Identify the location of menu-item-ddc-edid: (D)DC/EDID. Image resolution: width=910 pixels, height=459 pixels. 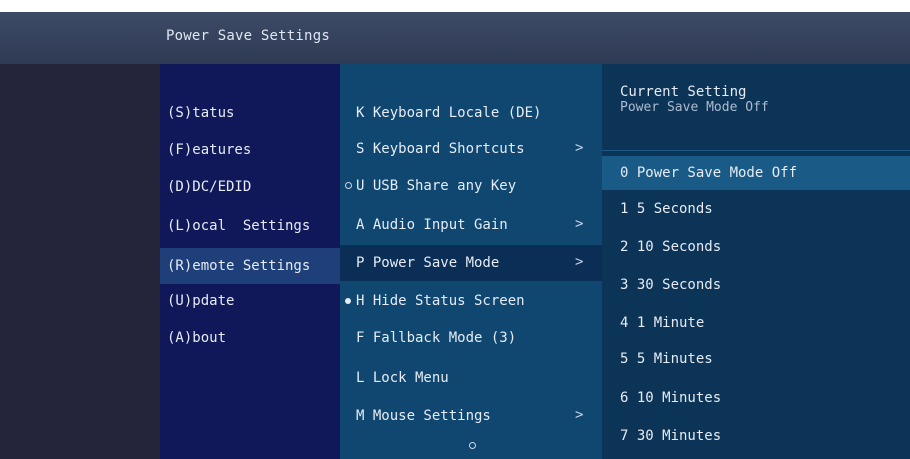
(209, 187).